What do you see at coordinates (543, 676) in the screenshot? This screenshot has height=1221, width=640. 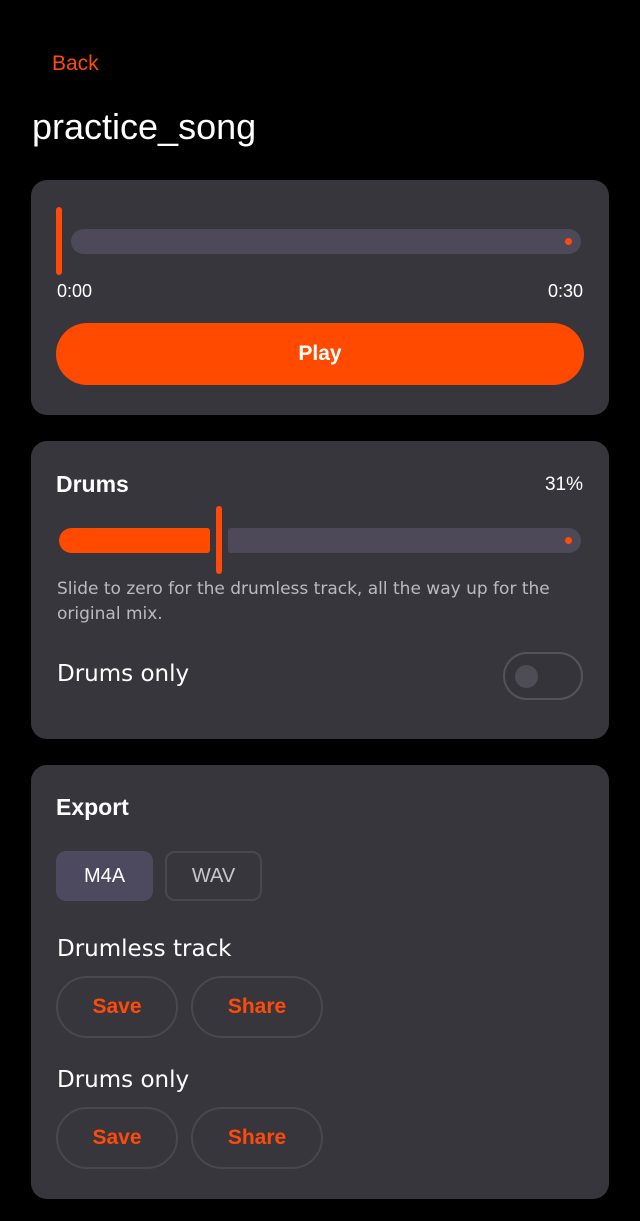 I see `drums-only-toggle` at bounding box center [543, 676].